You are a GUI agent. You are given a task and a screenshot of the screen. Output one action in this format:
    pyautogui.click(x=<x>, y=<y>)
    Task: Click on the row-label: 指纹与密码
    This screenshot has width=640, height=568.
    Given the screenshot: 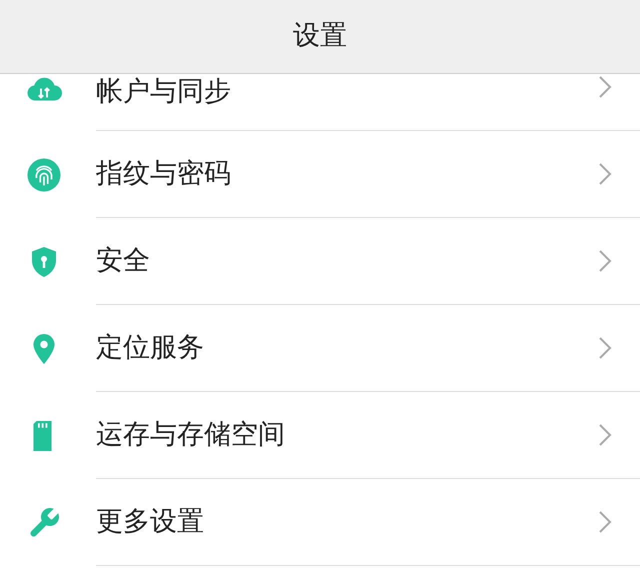 What is the action you would take?
    pyautogui.click(x=164, y=174)
    